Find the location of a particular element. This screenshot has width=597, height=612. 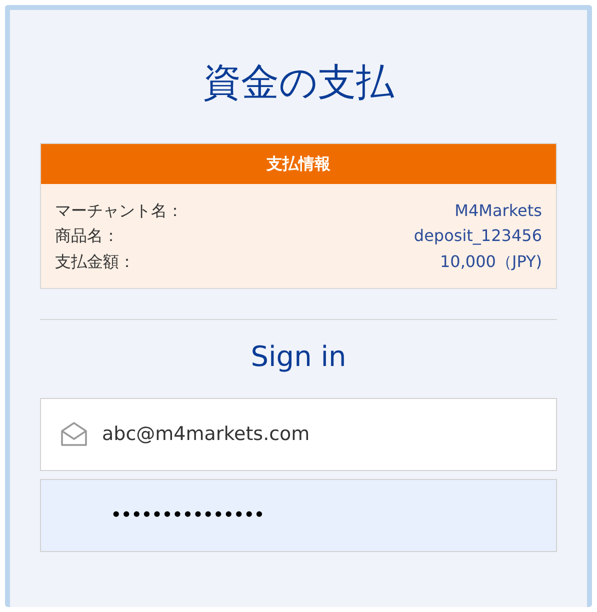

password-field: ••••••••••••••• is located at coordinates (298, 515).